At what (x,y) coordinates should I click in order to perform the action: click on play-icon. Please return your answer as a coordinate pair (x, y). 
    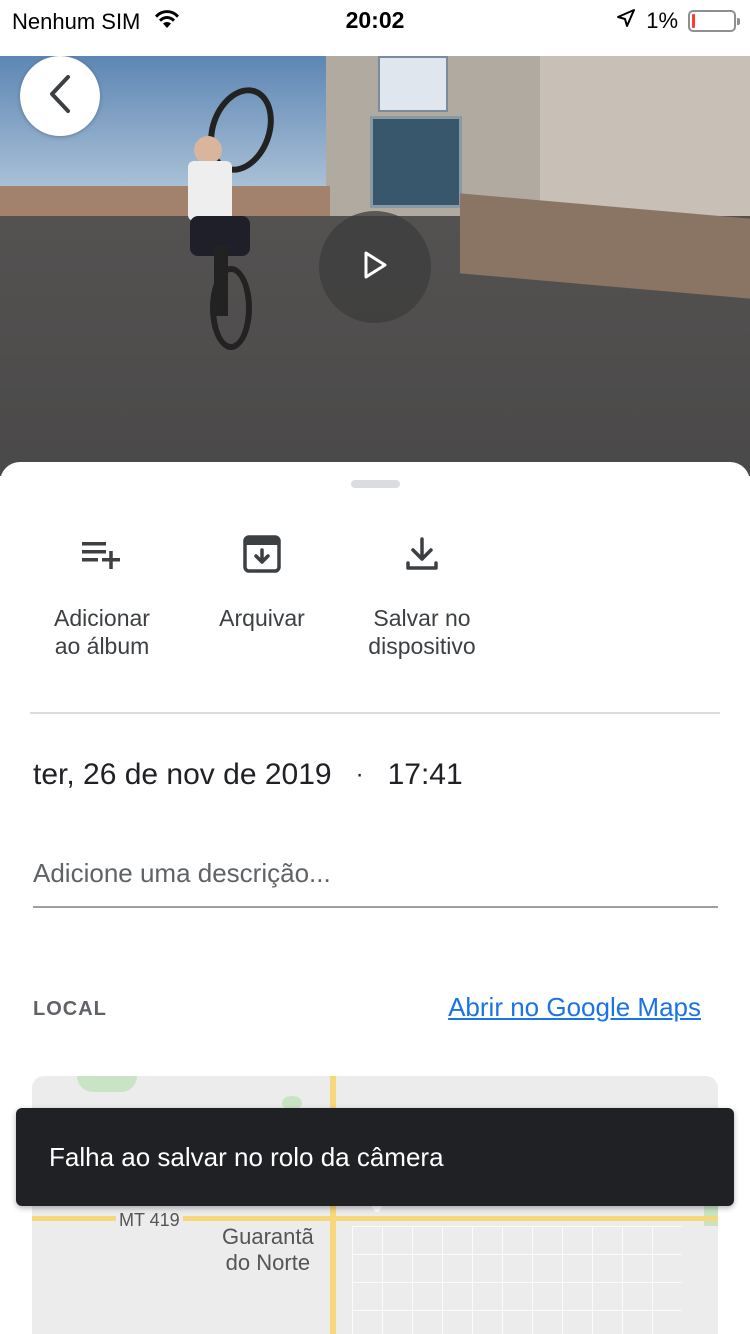
    Looking at the image, I should click on (375, 267).